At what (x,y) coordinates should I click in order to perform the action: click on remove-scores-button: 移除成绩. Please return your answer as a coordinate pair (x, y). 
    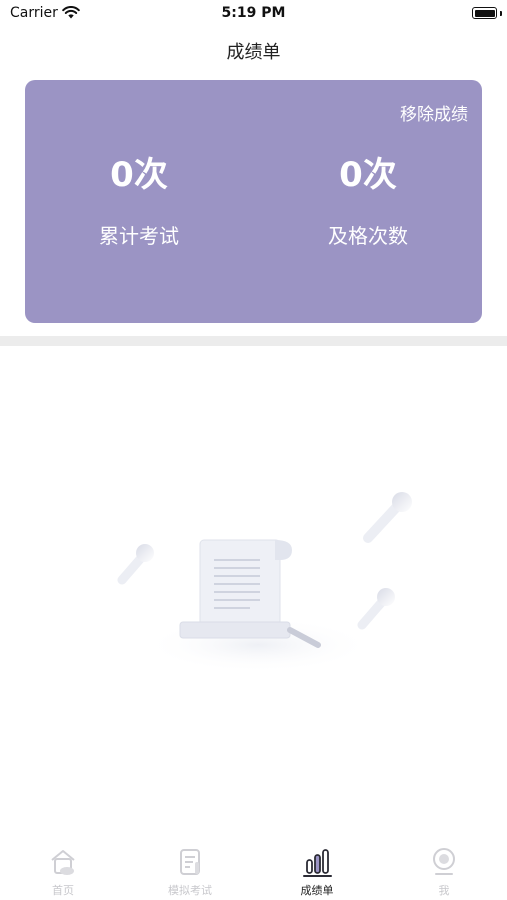
    Looking at the image, I should click on (434, 112).